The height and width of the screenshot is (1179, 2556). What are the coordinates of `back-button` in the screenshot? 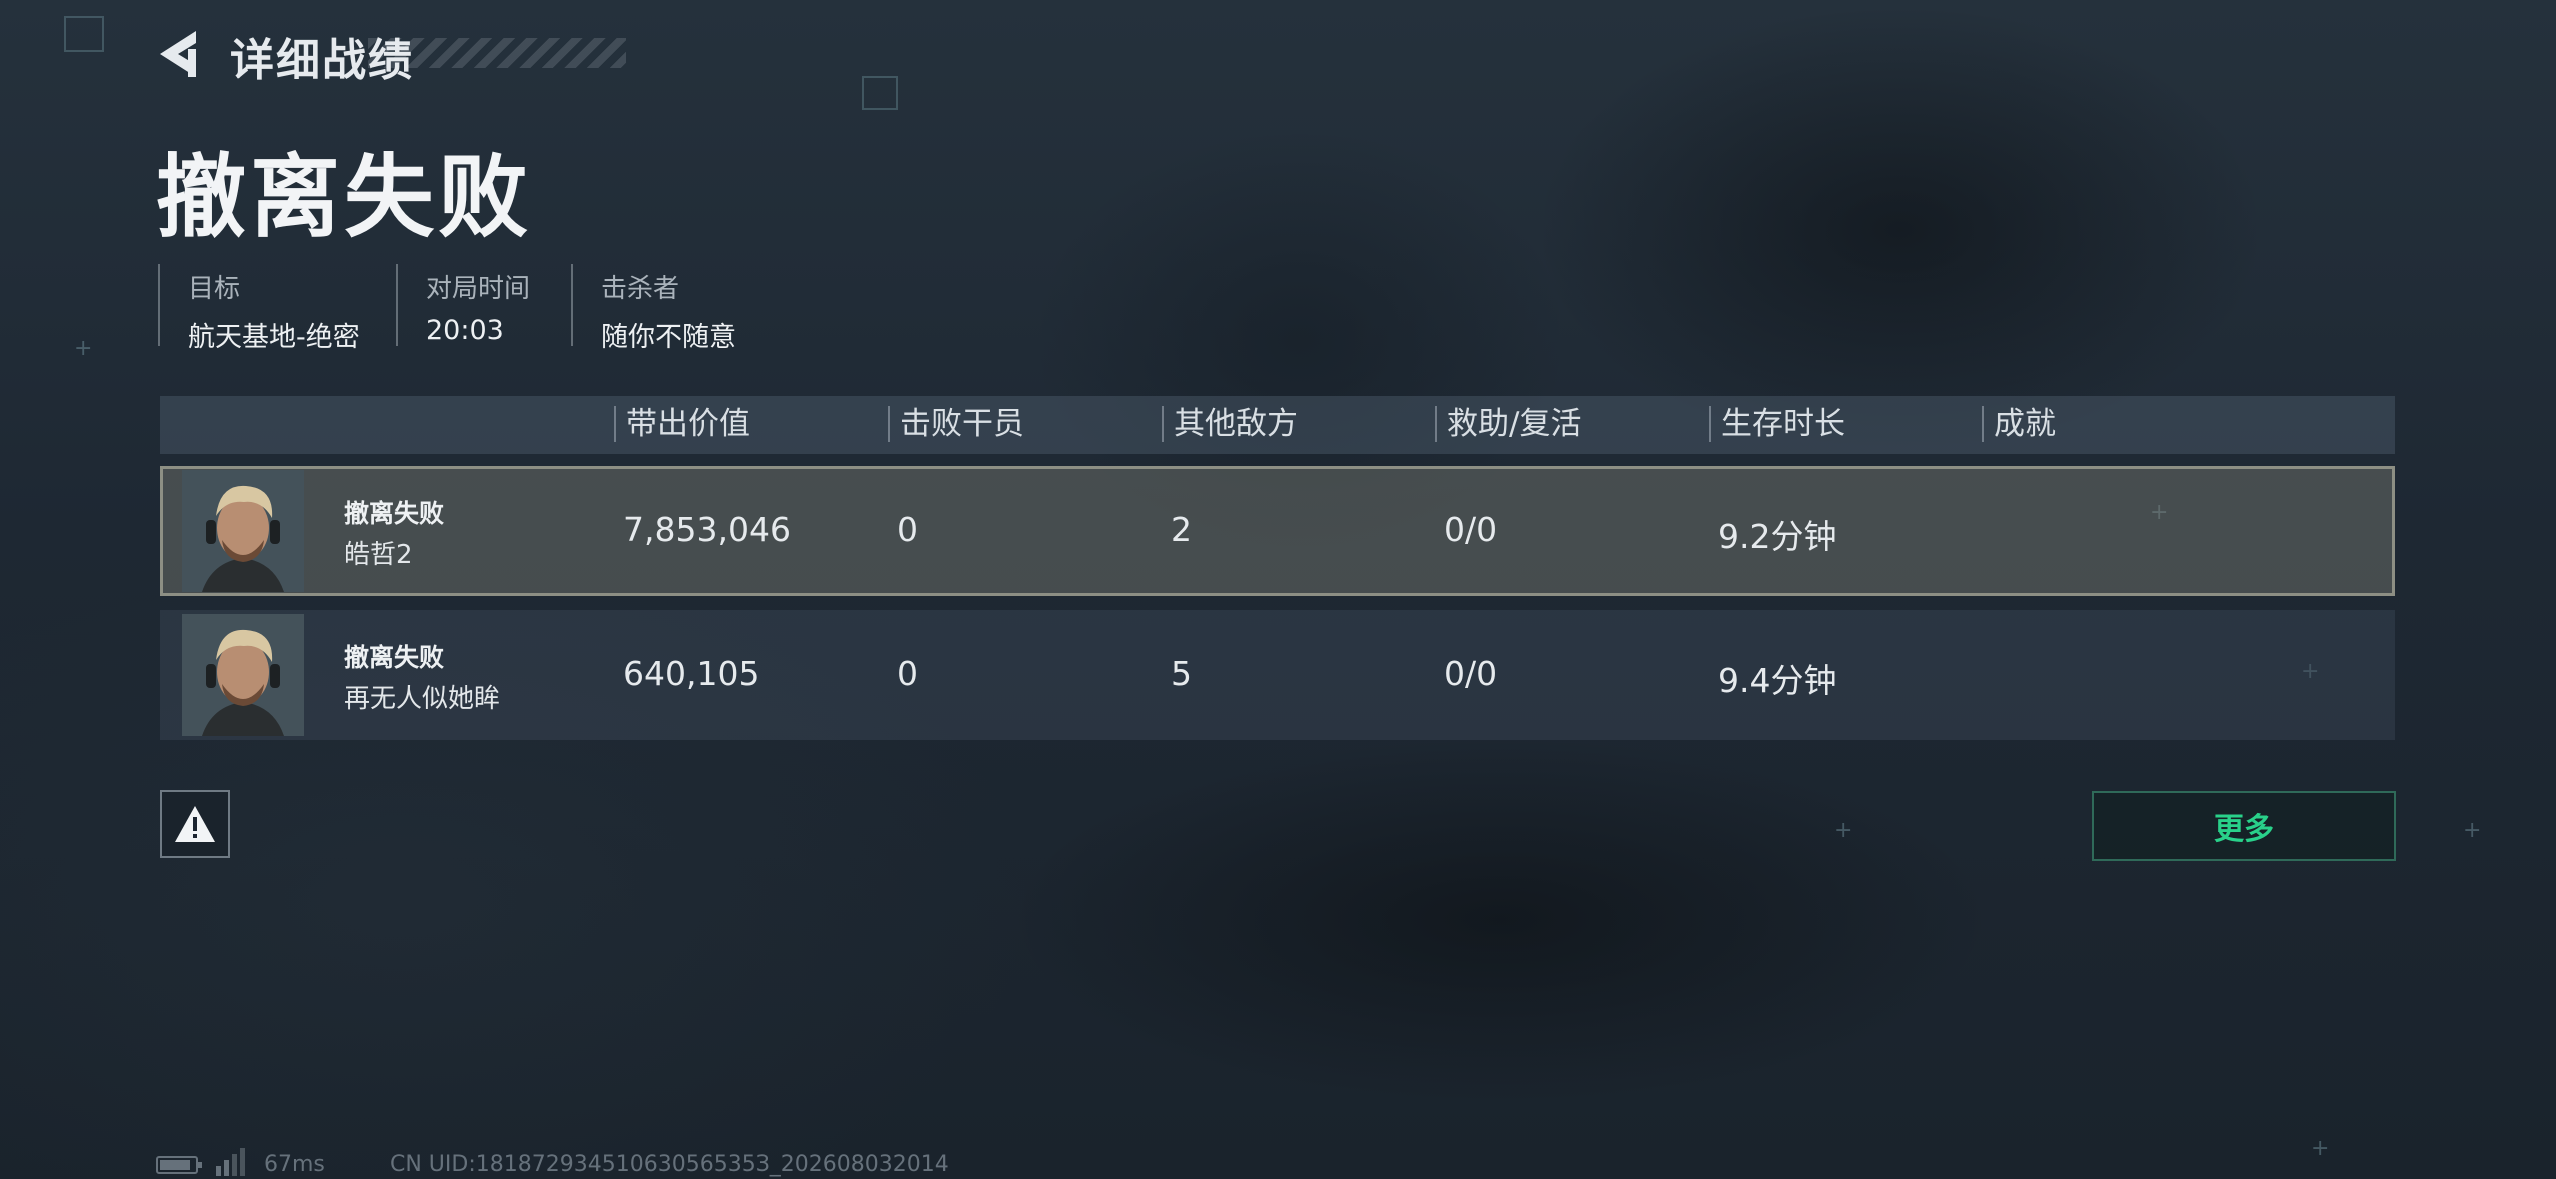 It's located at (178, 54).